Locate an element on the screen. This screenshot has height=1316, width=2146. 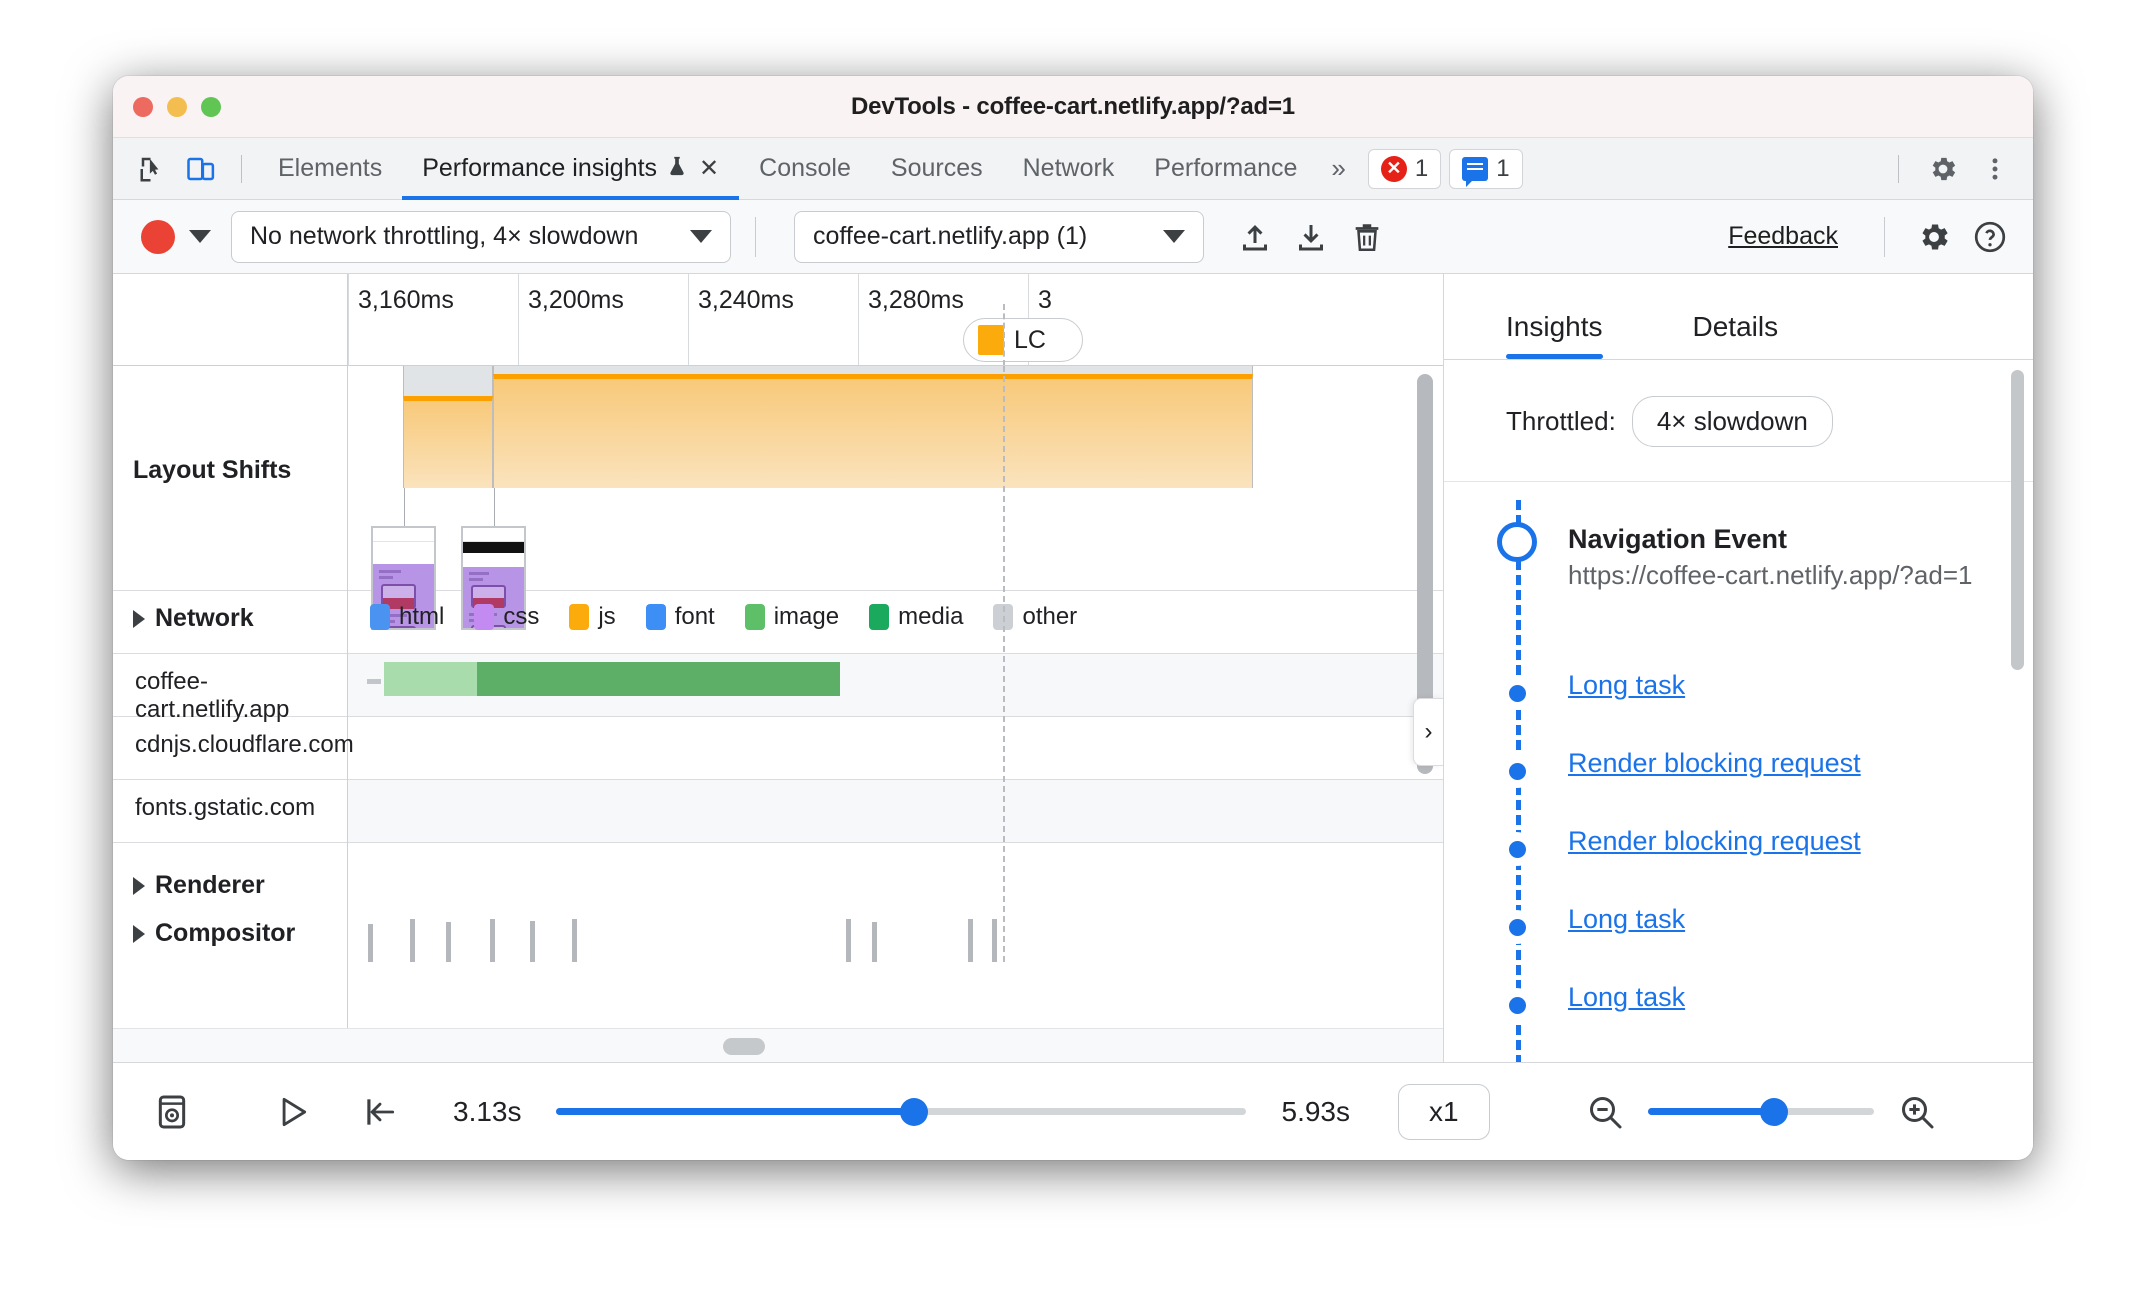
insight-body: Render blocking request is located at coordinates (1701, 787).